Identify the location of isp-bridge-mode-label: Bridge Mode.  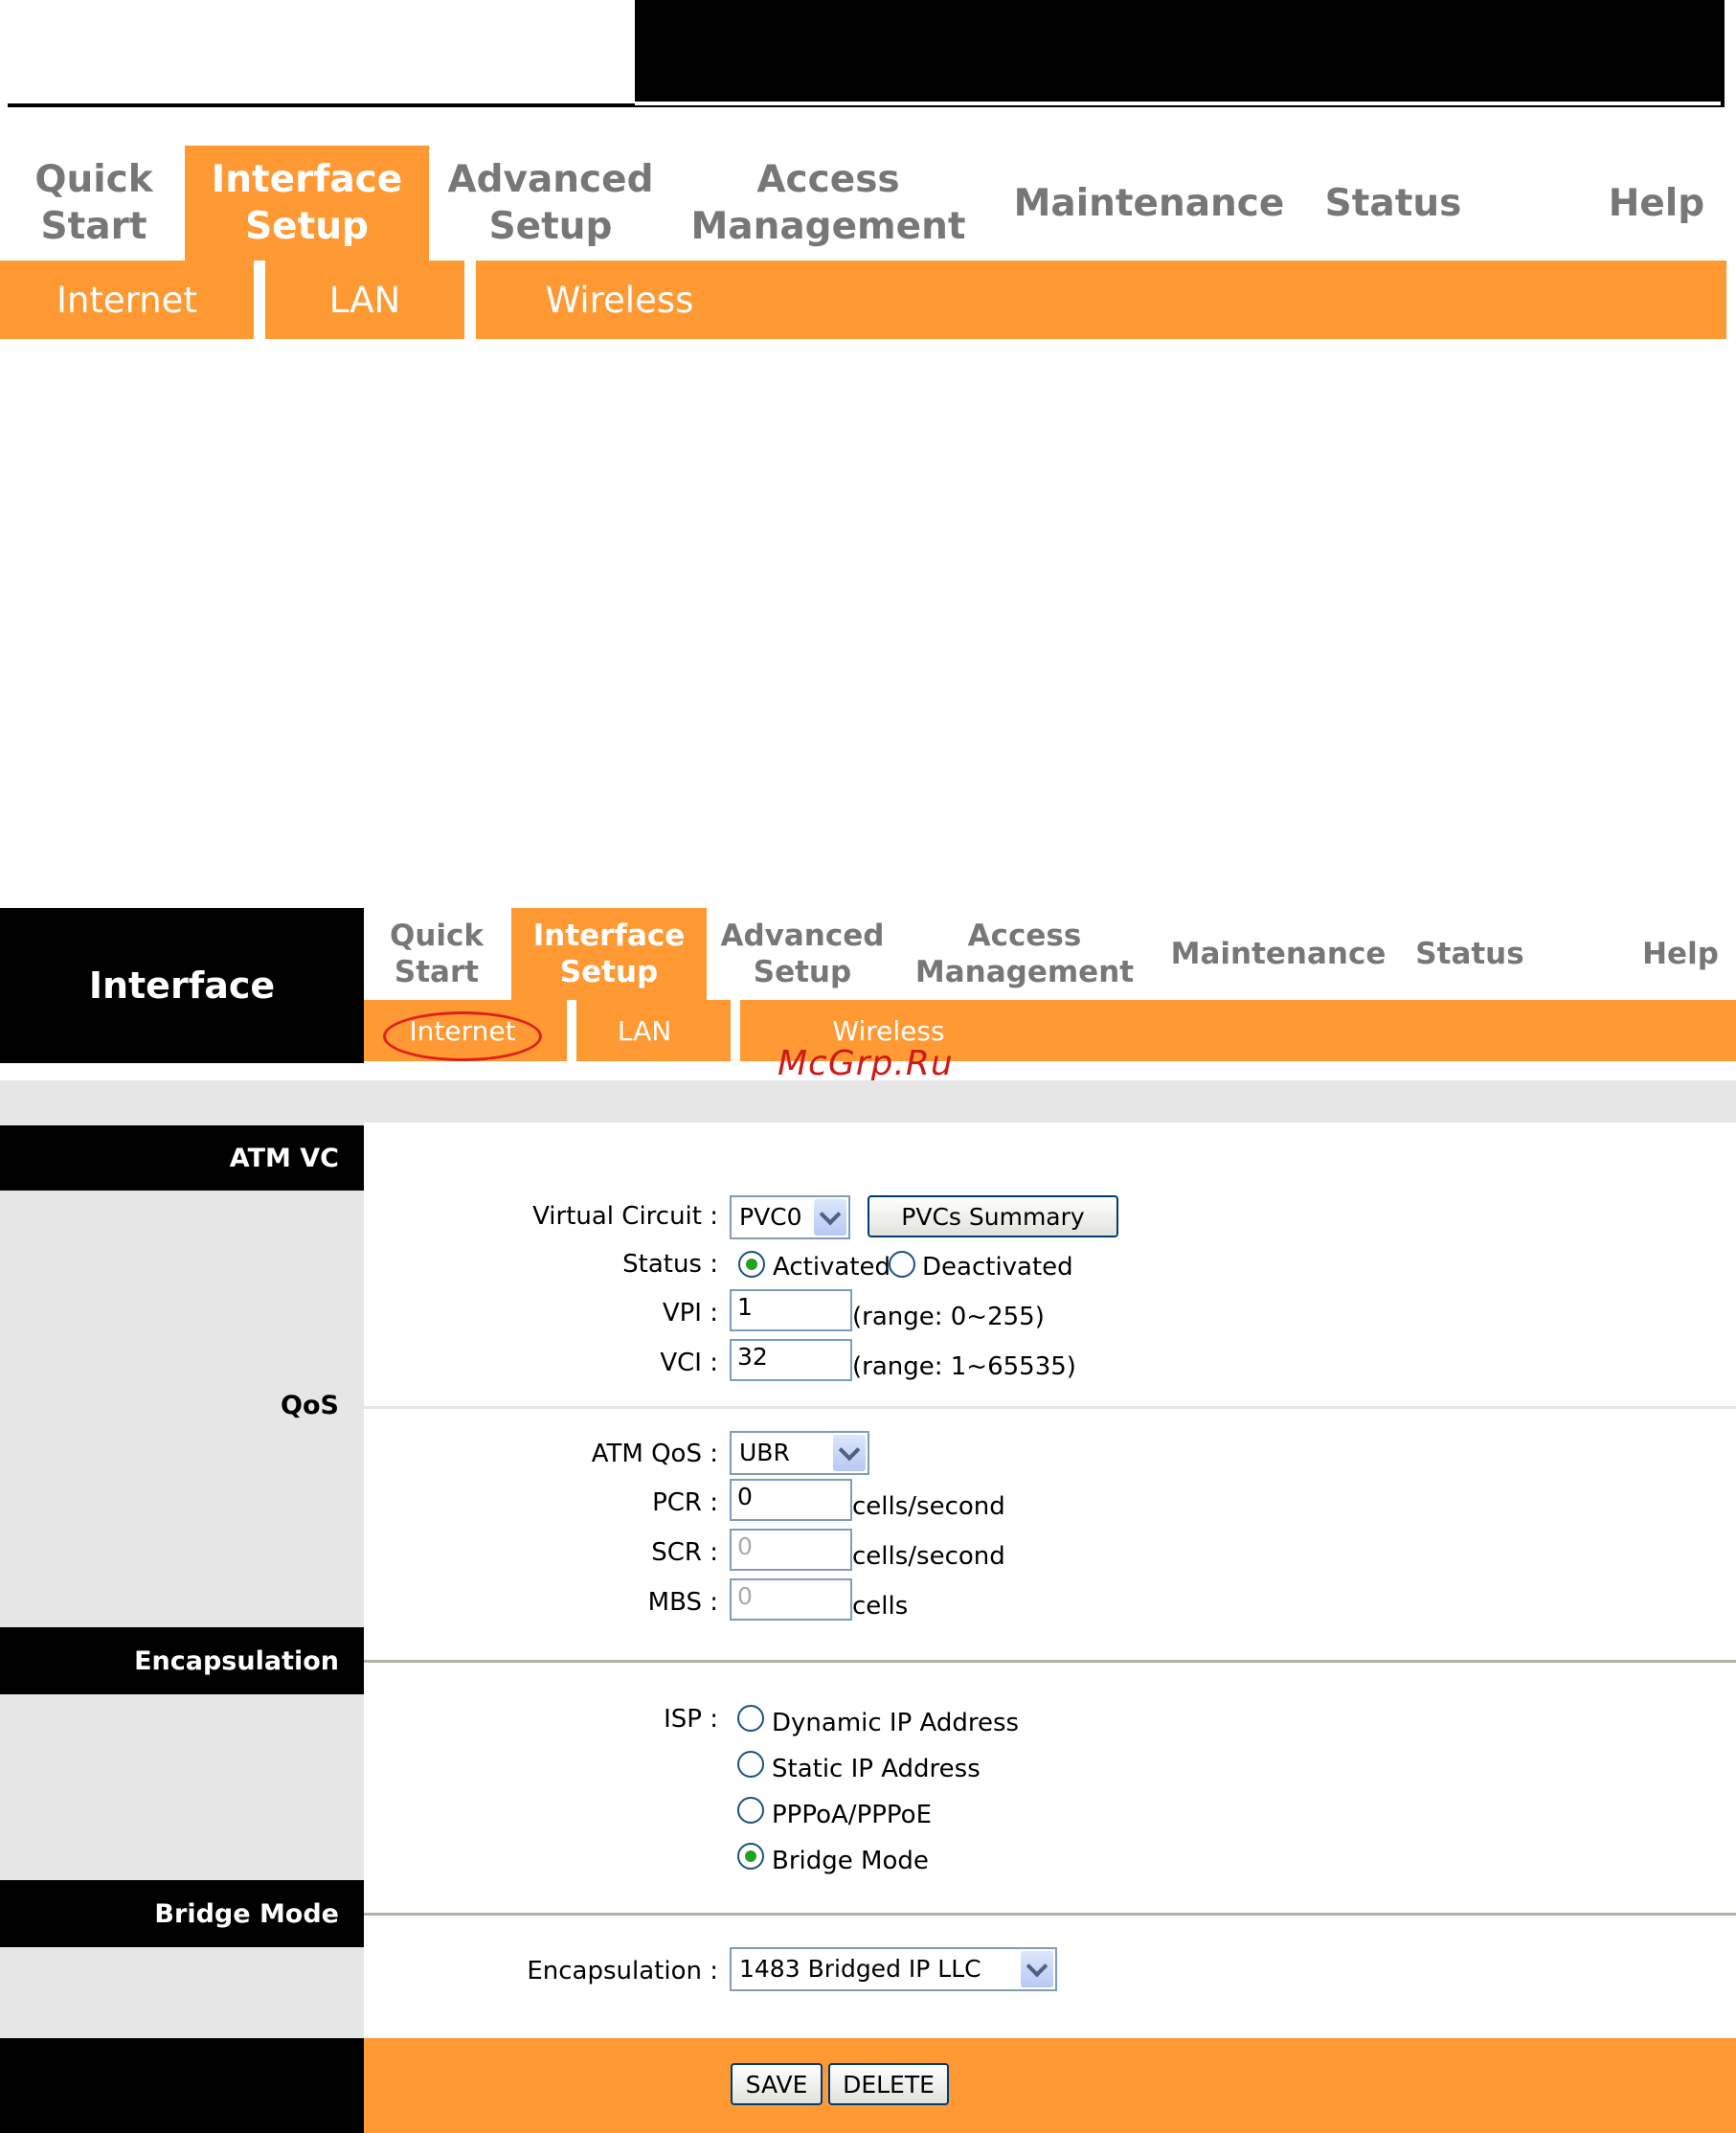
(850, 1861).